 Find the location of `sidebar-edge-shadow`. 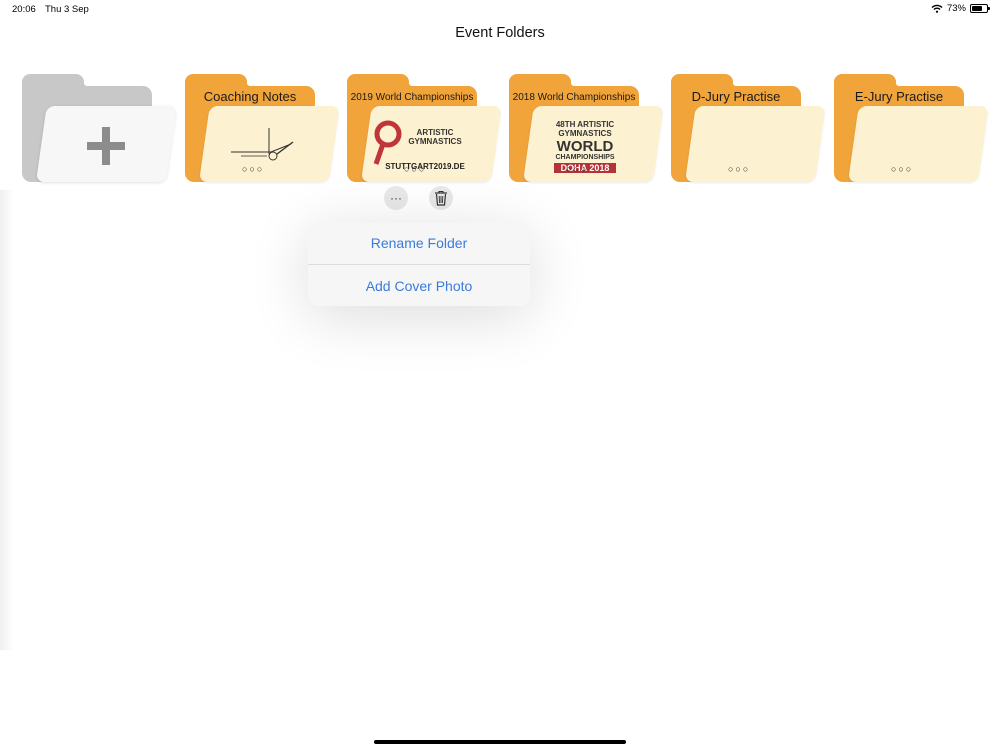

sidebar-edge-shadow is located at coordinates (7, 420).